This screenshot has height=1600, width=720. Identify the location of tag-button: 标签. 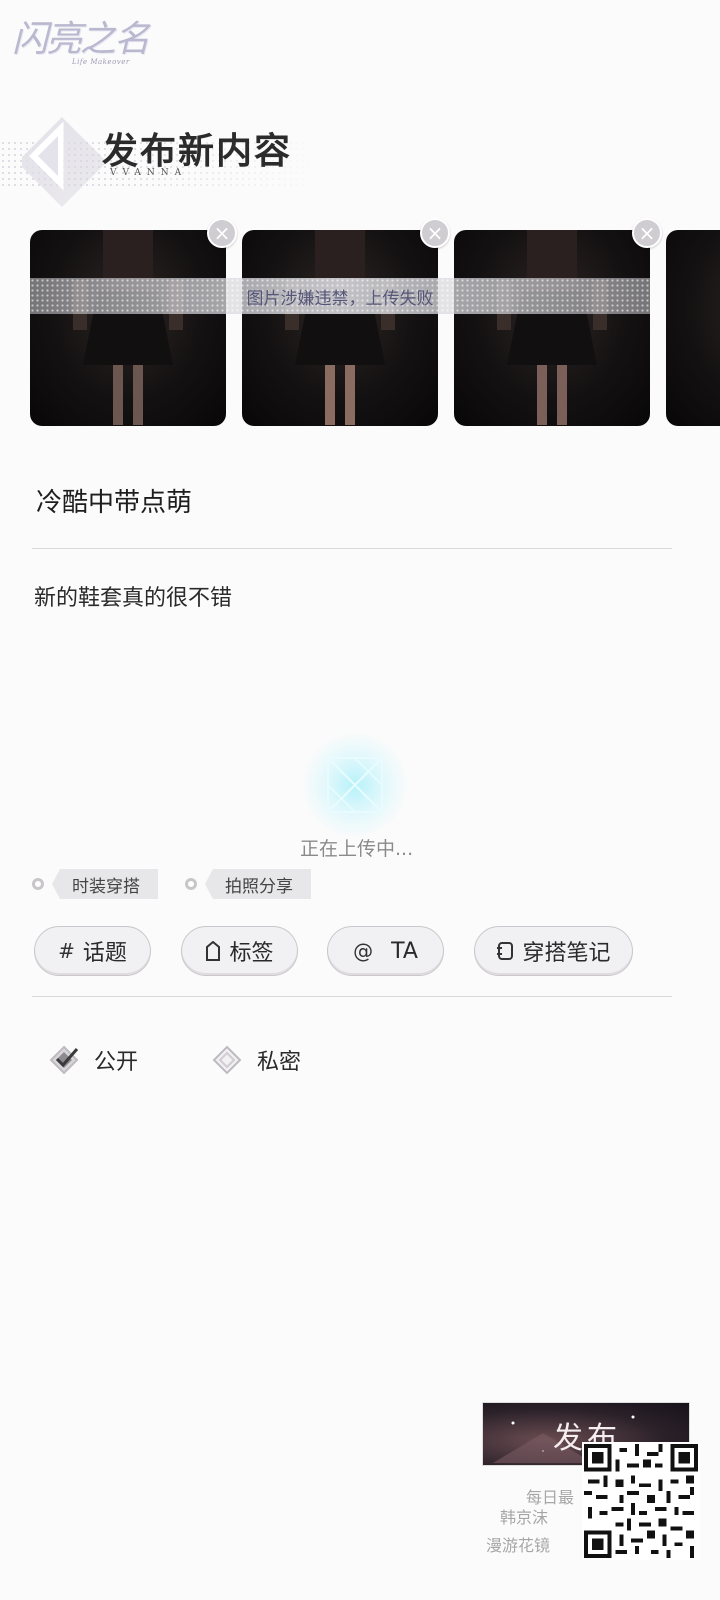
(239, 951).